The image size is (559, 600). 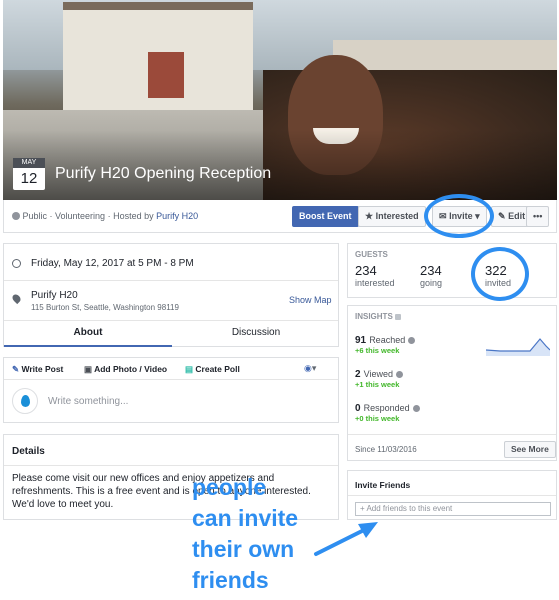 I want to click on responded-delta-row: +0 this week, so click(x=387, y=418).